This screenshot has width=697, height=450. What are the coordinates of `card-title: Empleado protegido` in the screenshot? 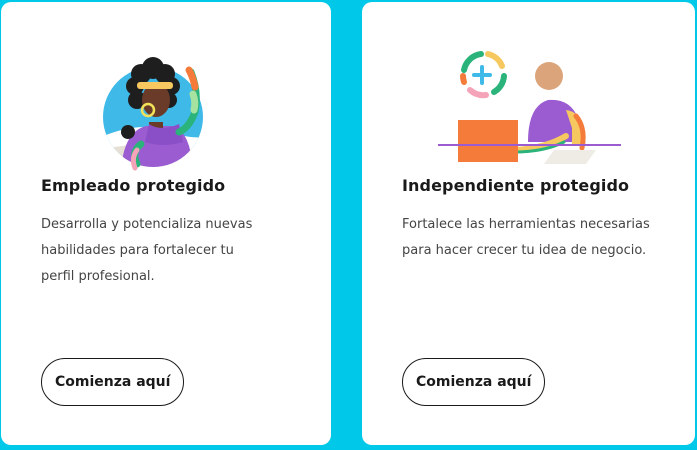 It's located at (133, 185).